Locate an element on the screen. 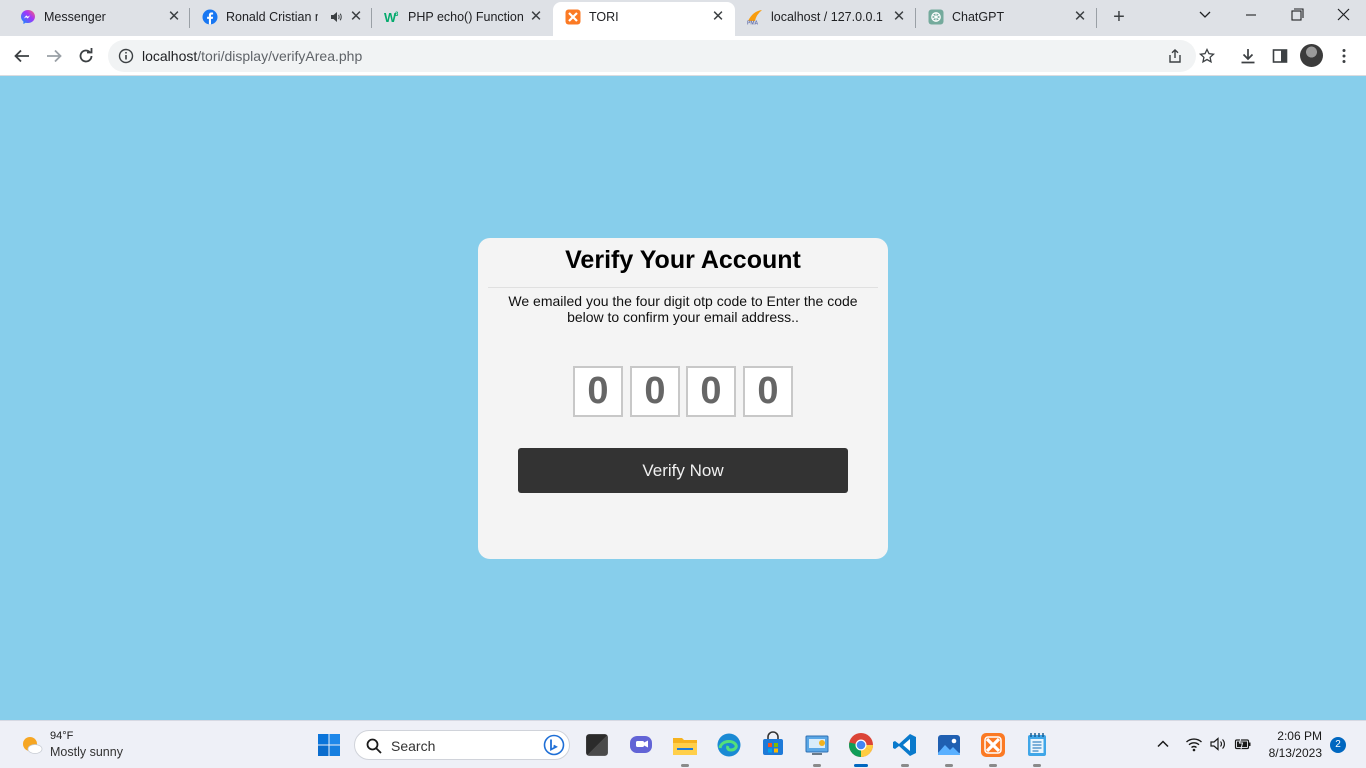  verify-now-button: Verify Now is located at coordinates (683, 470).